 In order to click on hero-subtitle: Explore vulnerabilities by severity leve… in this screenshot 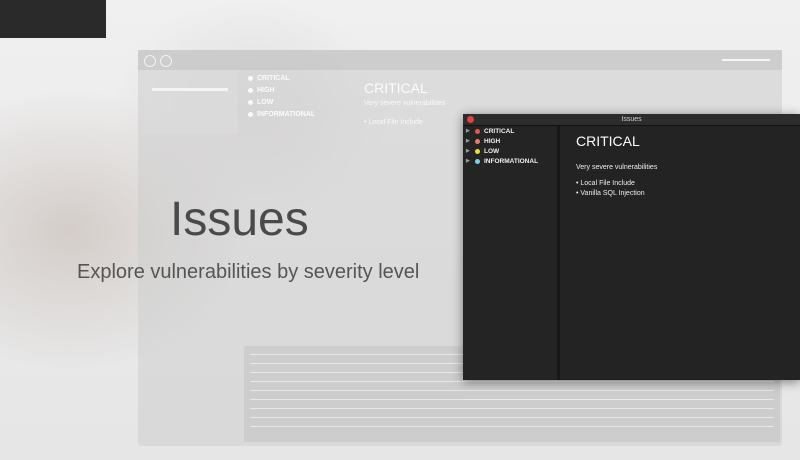, I will do `click(248, 272)`.